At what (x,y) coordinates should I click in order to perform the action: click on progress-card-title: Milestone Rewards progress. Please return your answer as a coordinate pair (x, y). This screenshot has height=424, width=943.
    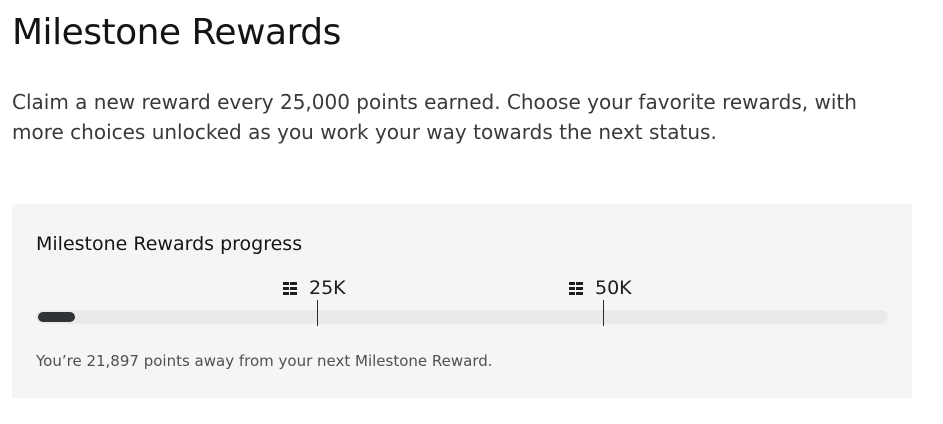
    Looking at the image, I should click on (169, 244).